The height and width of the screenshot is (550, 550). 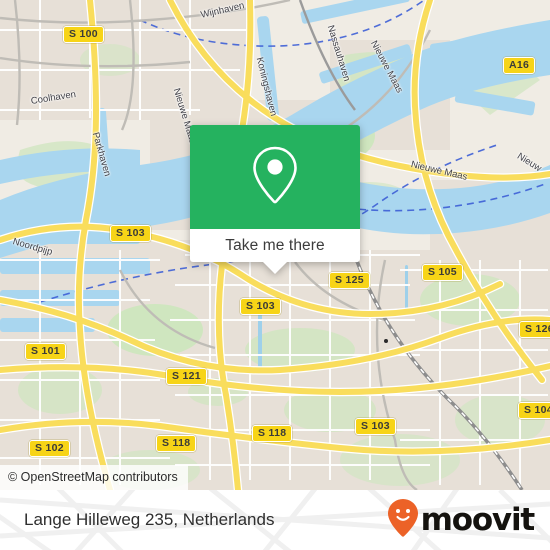 What do you see at coordinates (275, 267) in the screenshot?
I see `callout-pointer-tip` at bounding box center [275, 267].